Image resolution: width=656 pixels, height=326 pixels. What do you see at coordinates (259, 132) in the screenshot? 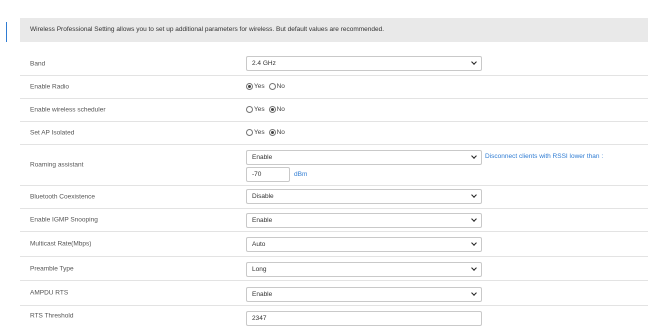
I see `ap-isolated-yes-label: Yes` at bounding box center [259, 132].